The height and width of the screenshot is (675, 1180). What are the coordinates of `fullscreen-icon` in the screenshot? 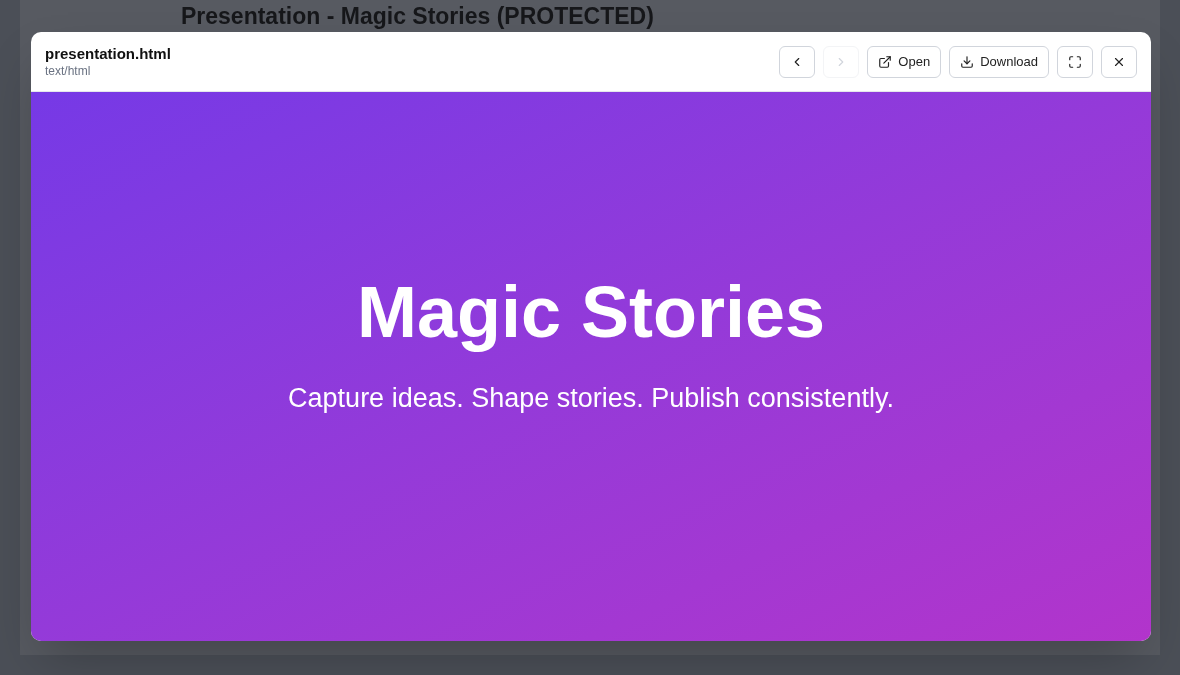 It's located at (1075, 61).